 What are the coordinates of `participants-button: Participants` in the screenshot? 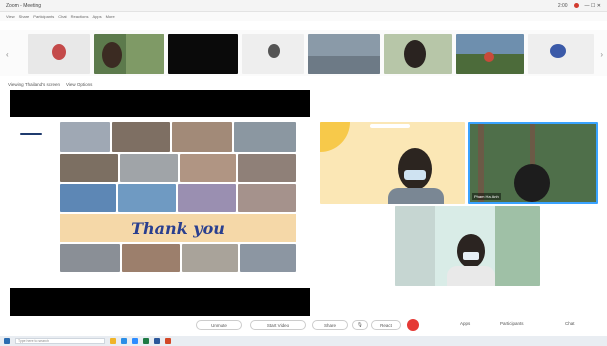 It's located at (512, 323).